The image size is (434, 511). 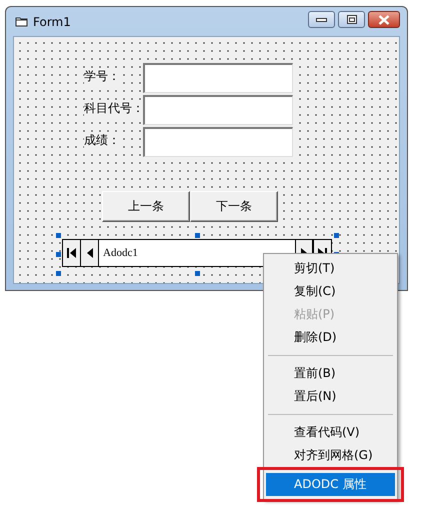 I want to click on field-label: 学号：, so click(x=102, y=76).